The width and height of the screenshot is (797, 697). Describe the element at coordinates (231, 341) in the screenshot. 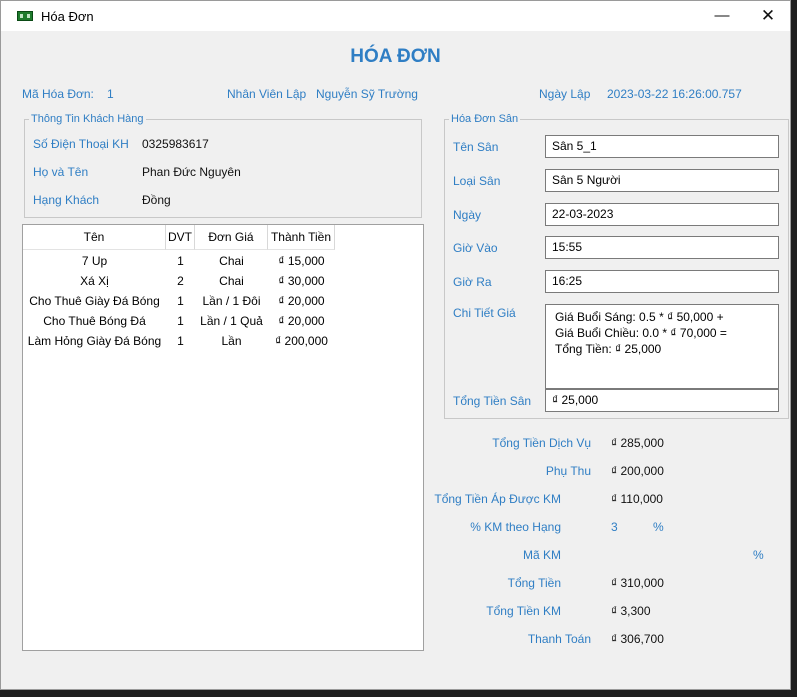

I see `item-price-cell: Lần` at that location.